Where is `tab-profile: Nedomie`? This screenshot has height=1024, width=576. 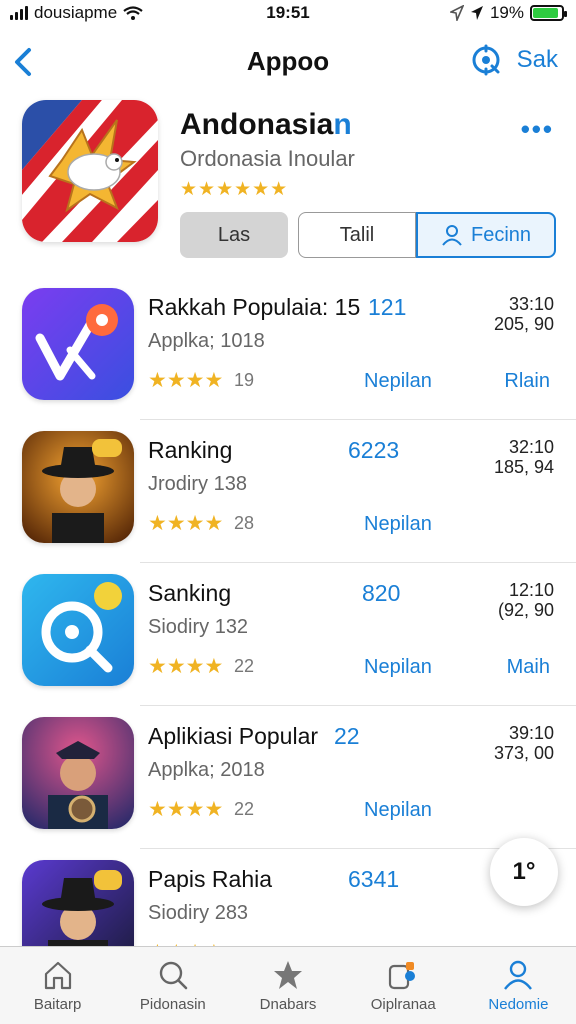 tab-profile: Nedomie is located at coordinates (518, 985).